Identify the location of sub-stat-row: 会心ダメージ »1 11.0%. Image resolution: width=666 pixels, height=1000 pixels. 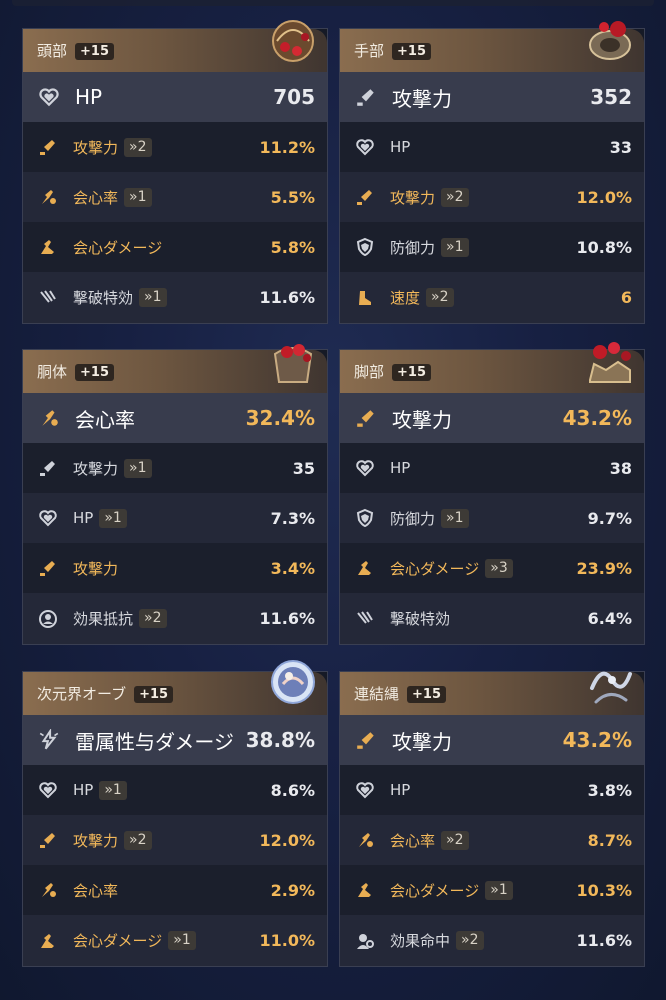
(175, 940).